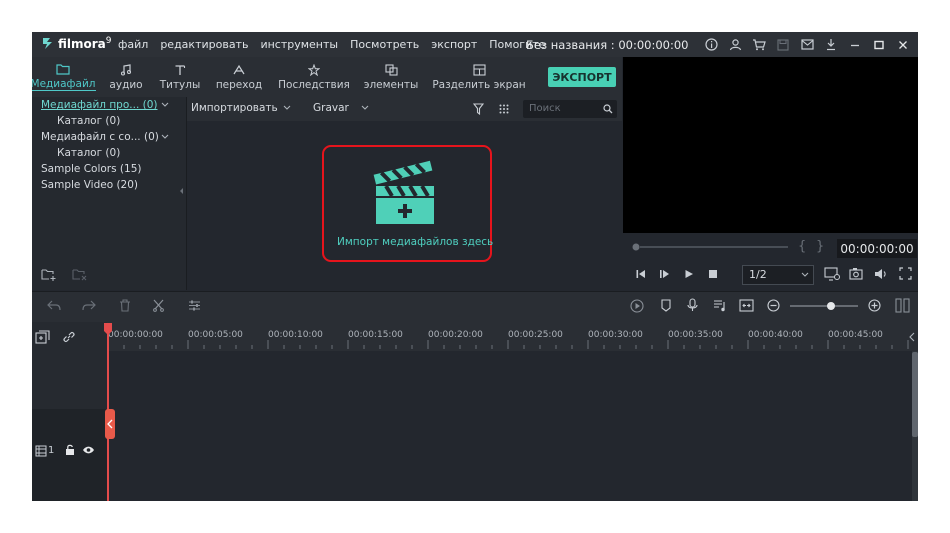  Describe the element at coordinates (504, 109) in the screenshot. I see `grid-view-icon` at that location.